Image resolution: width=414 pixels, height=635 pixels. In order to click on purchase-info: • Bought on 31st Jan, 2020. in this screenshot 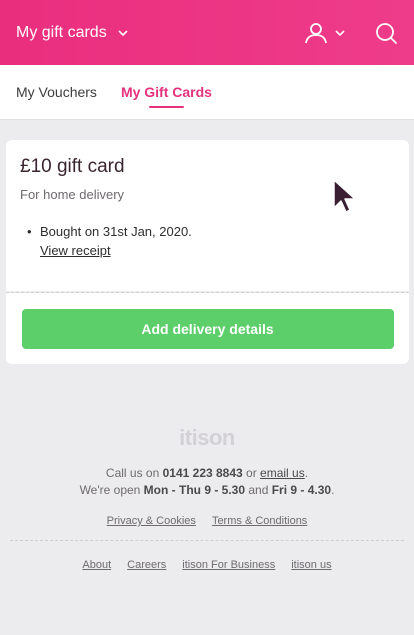, I will do `click(207, 231)`.